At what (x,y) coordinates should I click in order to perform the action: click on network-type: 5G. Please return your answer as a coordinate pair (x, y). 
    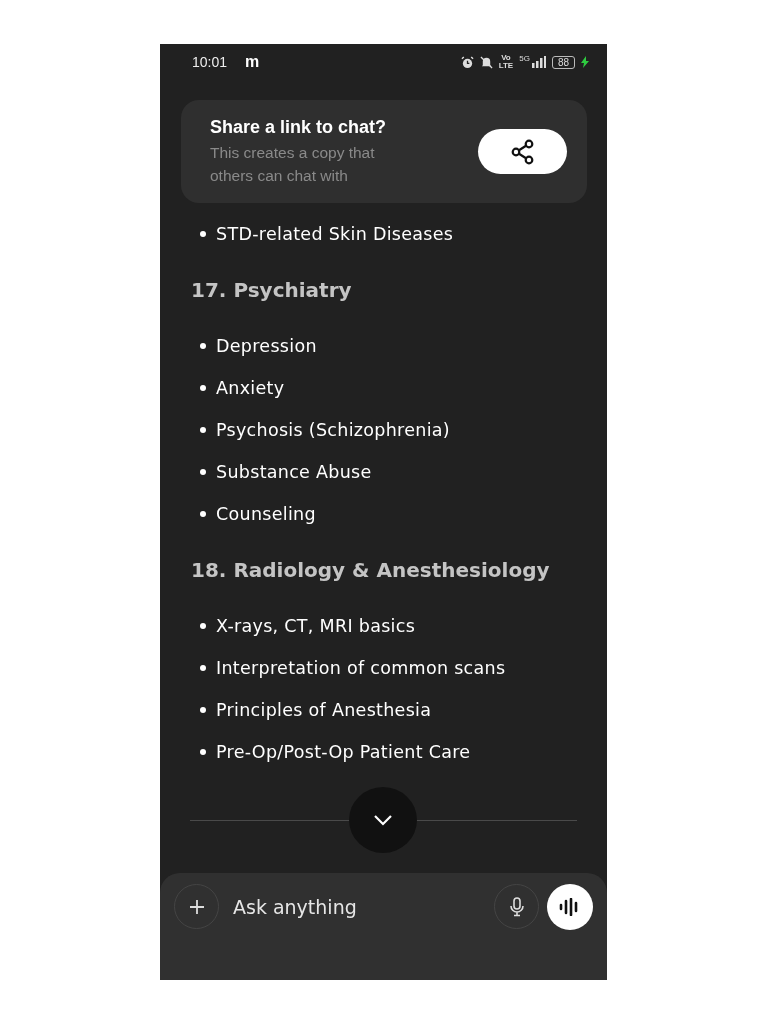
    Looking at the image, I should click on (524, 58).